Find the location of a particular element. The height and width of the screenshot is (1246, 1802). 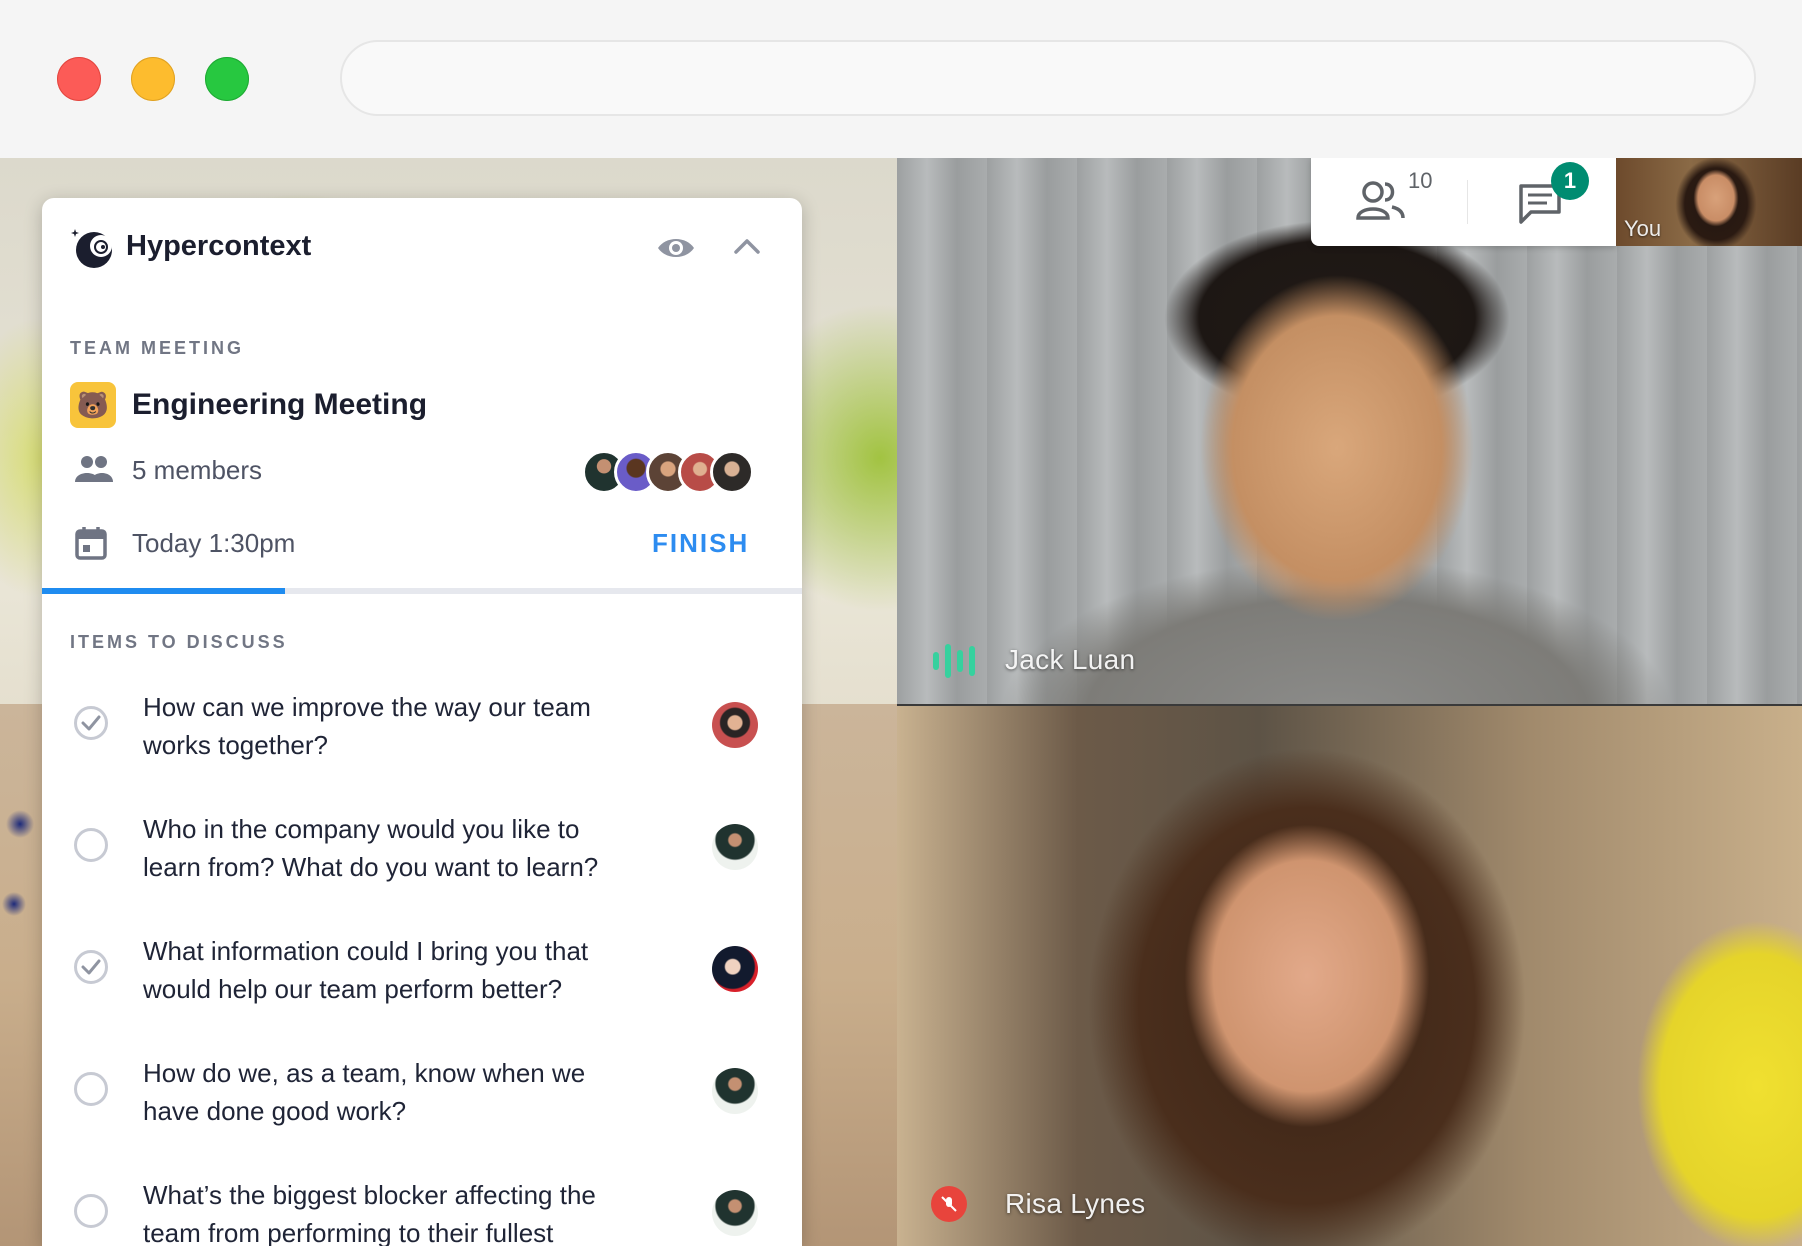

participant-name: Risa Lynes is located at coordinates (1075, 1203).